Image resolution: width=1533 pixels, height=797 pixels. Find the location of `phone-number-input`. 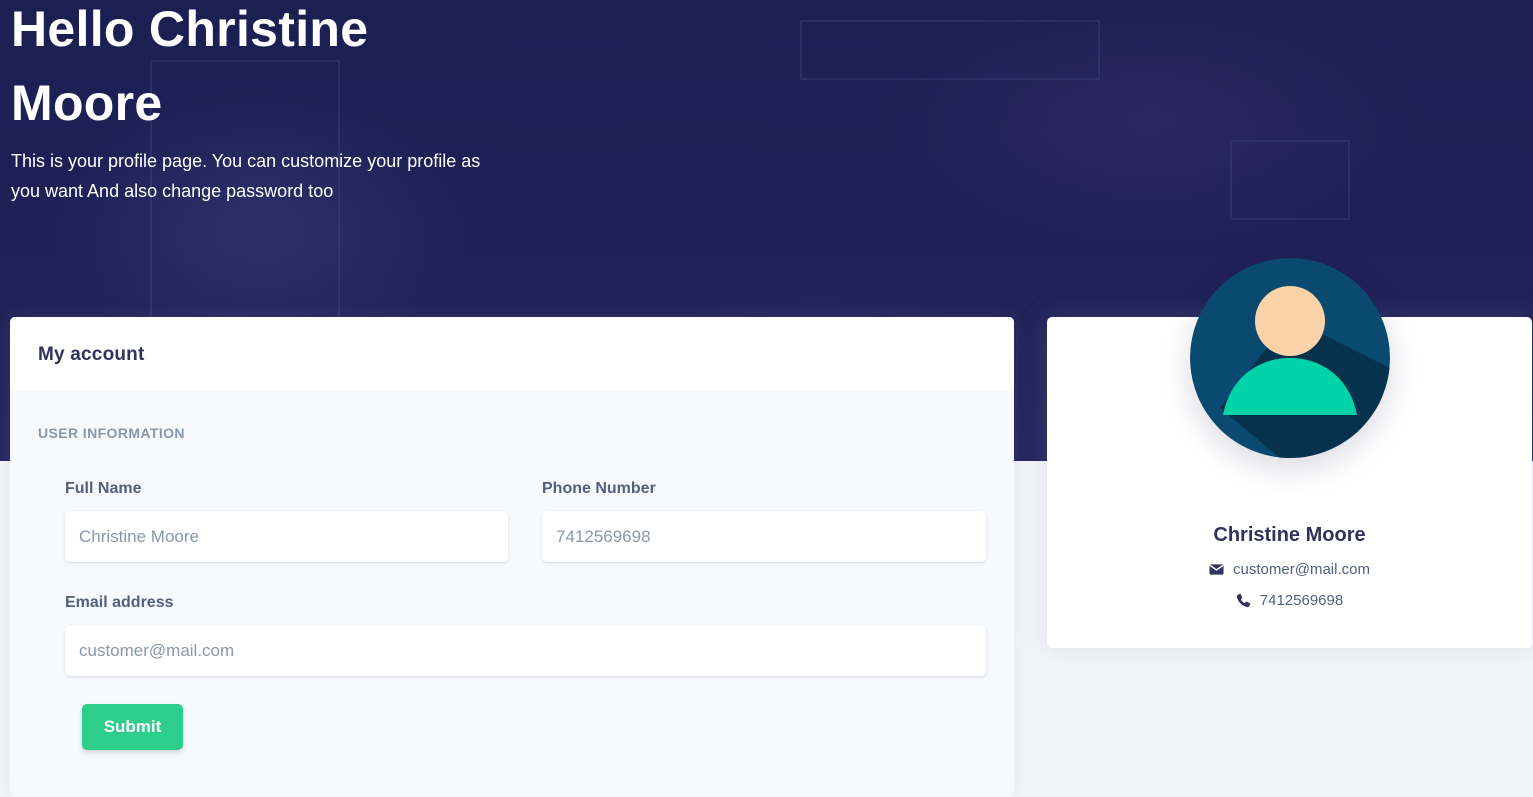

phone-number-input is located at coordinates (764, 536).